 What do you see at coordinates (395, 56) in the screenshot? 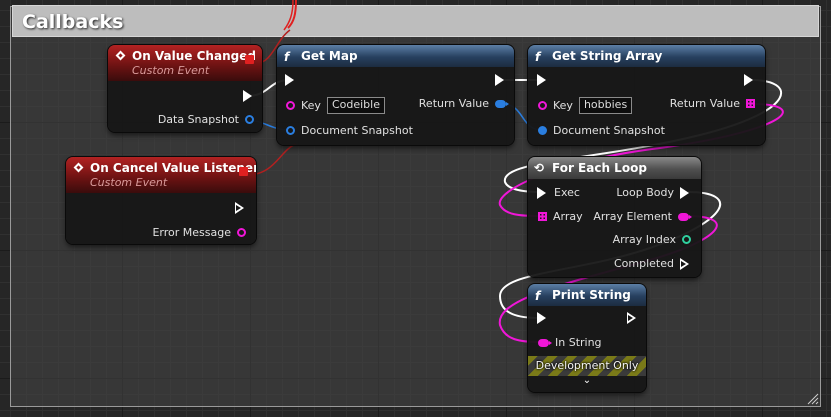
I see `node-header: f Get Map` at bounding box center [395, 56].